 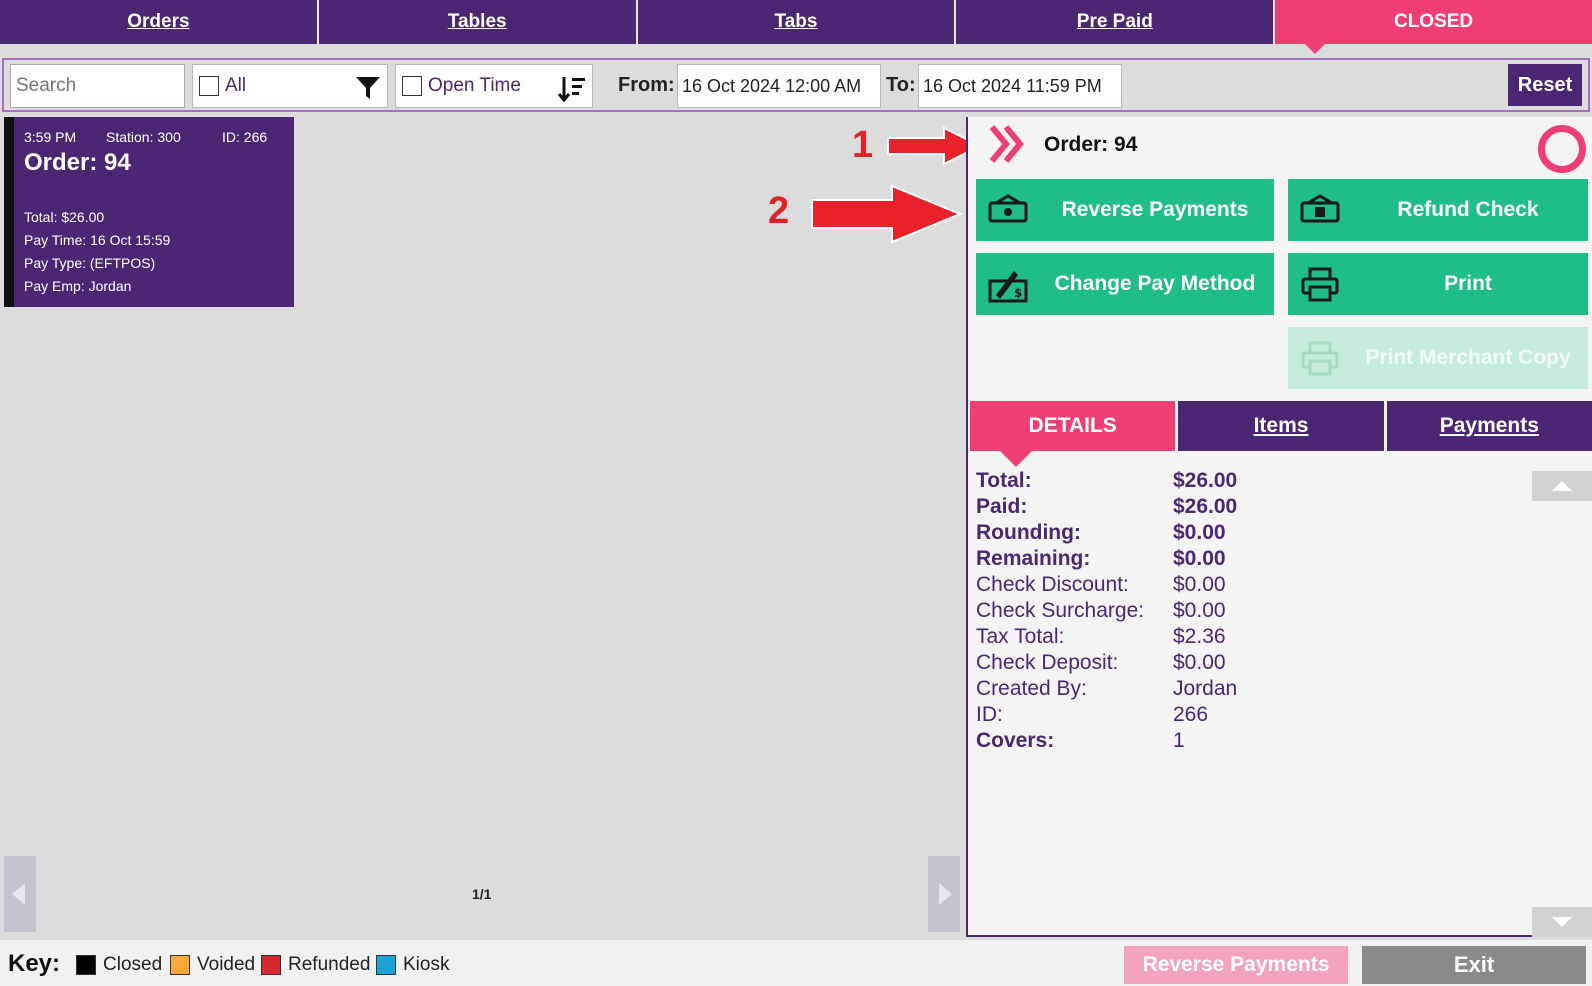 What do you see at coordinates (236, 85) in the screenshot?
I see `all-label: All` at bounding box center [236, 85].